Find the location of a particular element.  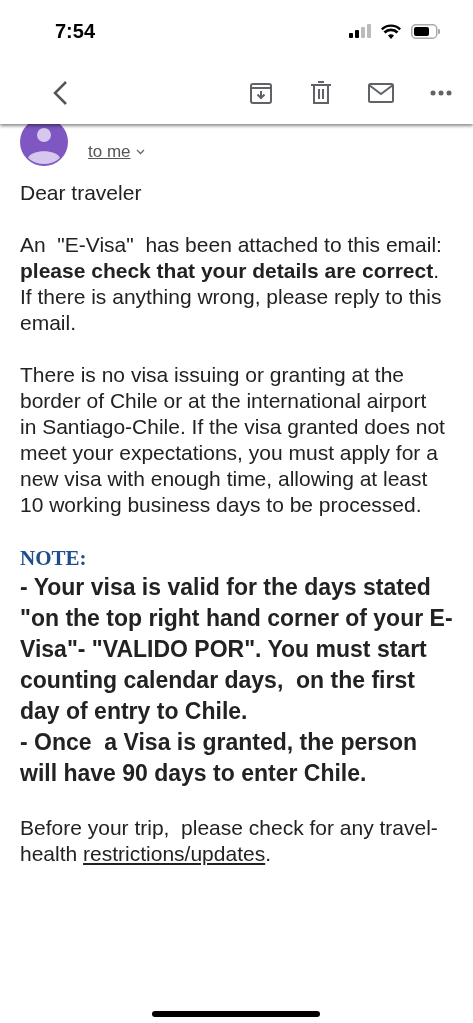

status-time: 7:54 is located at coordinates (75, 31).